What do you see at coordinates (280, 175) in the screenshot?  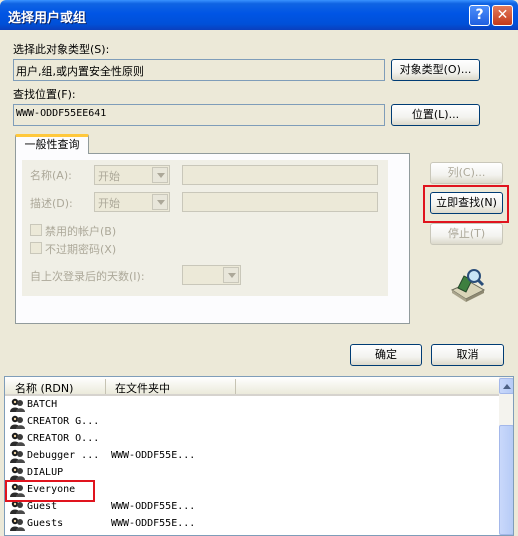 I see `name-input` at bounding box center [280, 175].